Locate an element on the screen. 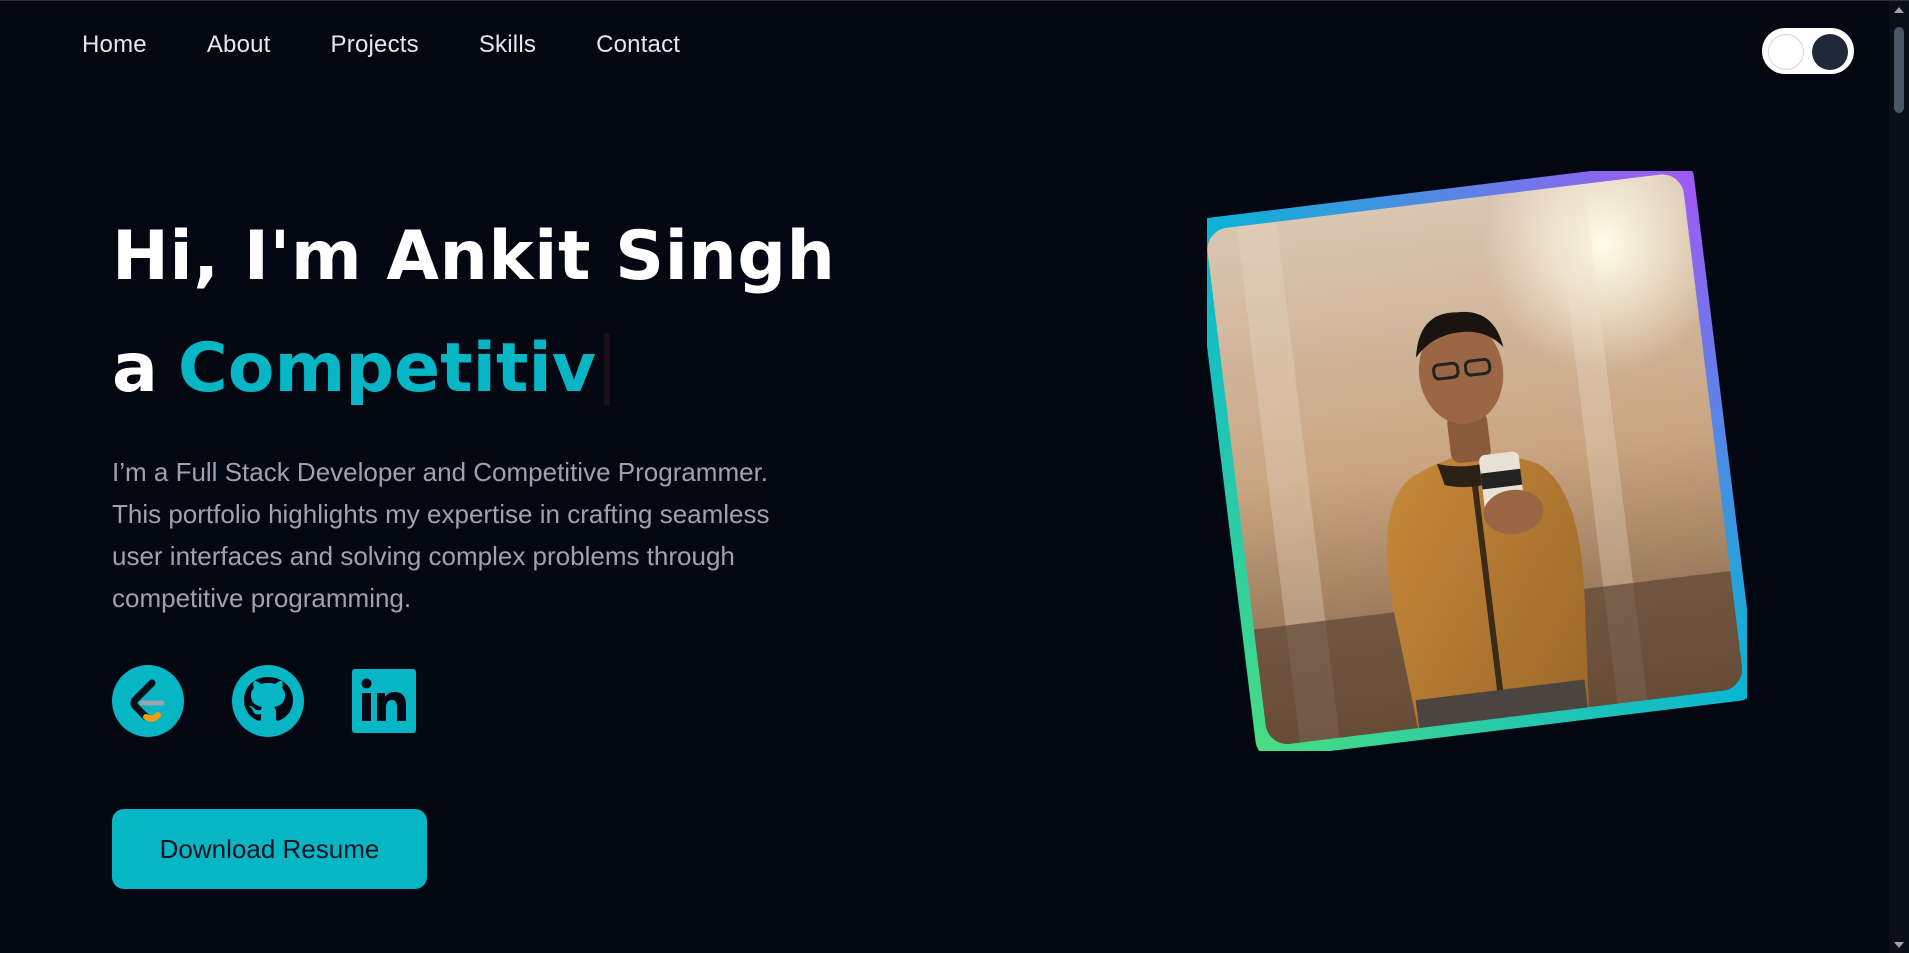 The image size is (1909, 953). download-resume-button: Download Resume is located at coordinates (269, 849).